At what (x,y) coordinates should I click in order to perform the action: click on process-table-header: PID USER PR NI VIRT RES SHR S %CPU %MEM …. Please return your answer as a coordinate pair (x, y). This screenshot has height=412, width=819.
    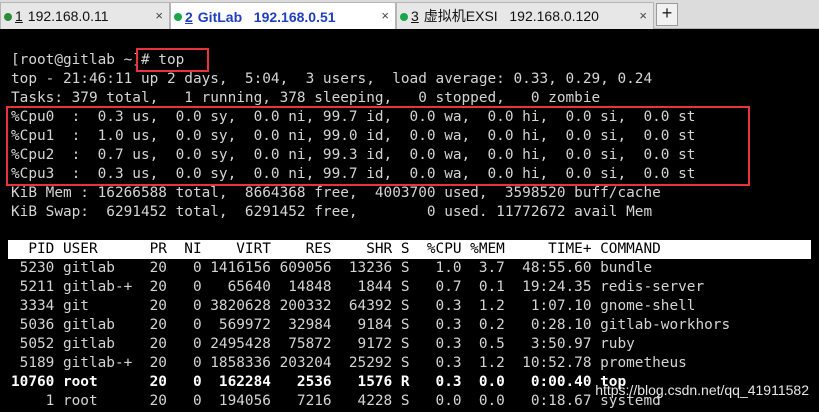
    Looking at the image, I should click on (336, 249).